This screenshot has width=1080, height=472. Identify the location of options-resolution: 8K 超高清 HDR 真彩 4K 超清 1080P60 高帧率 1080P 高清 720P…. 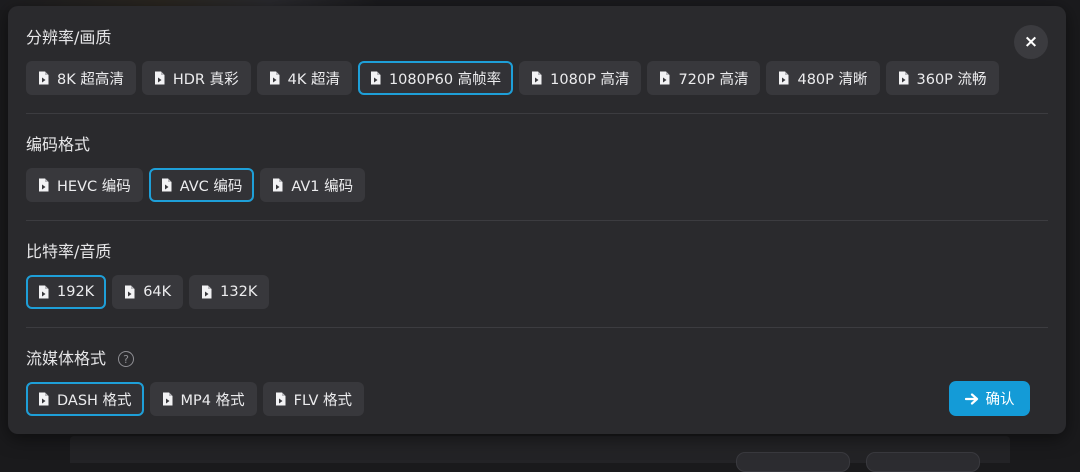
(537, 78).